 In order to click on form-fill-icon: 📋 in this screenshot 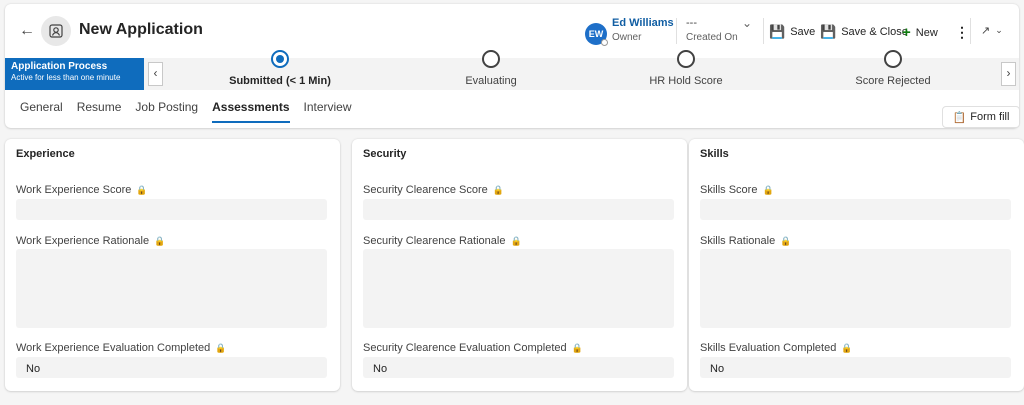, I will do `click(959, 117)`.